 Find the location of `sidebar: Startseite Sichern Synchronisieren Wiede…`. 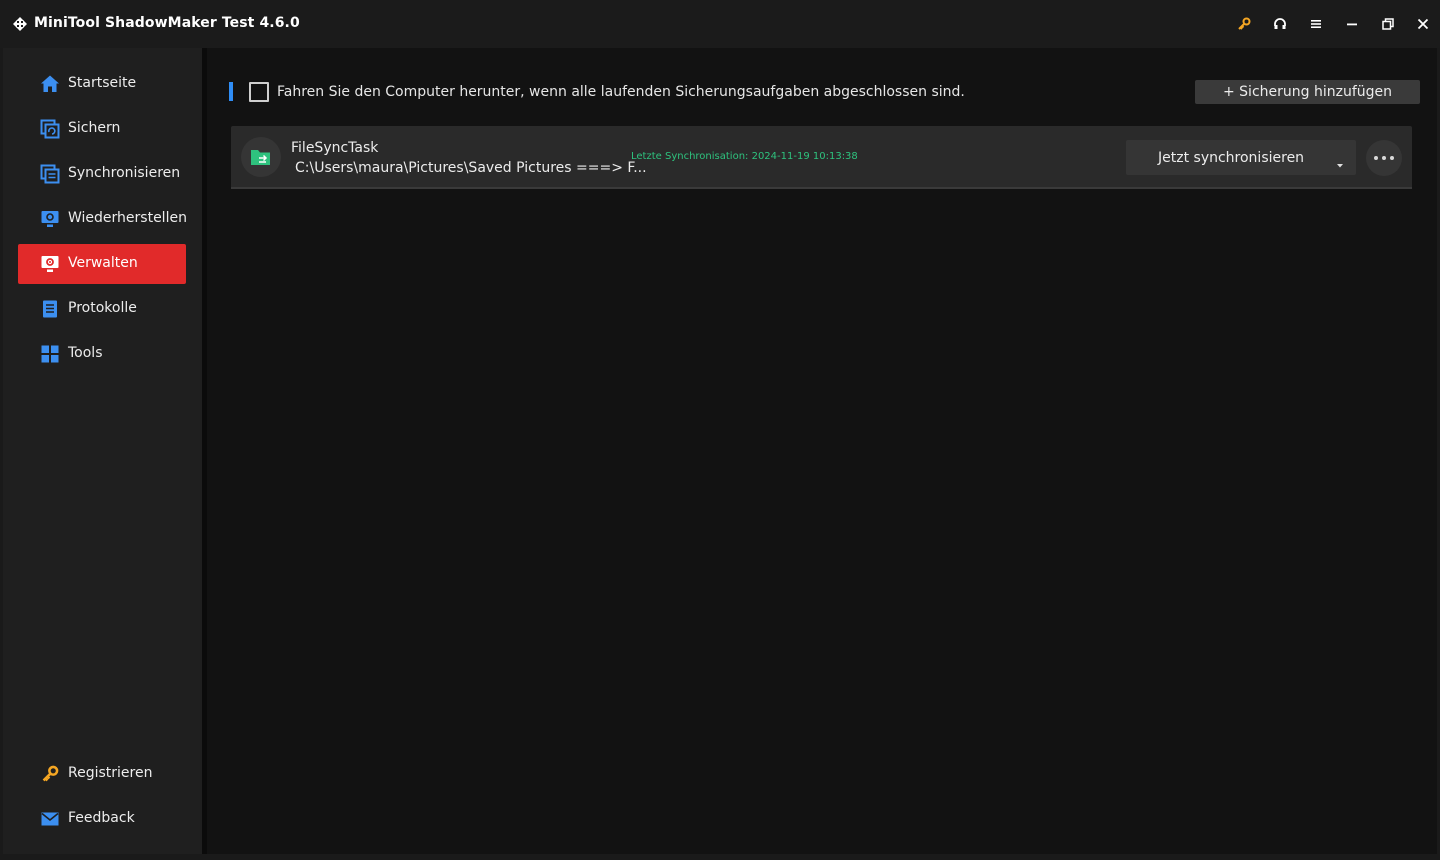

sidebar: Startseite Sichern Synchronisieren Wiede… is located at coordinates (102, 451).